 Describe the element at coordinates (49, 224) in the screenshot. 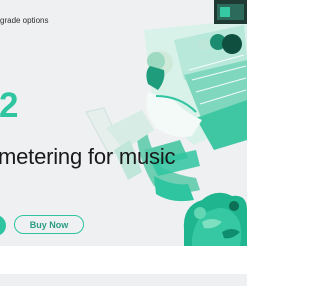

I see `buy-now-button: Buy Now` at that location.